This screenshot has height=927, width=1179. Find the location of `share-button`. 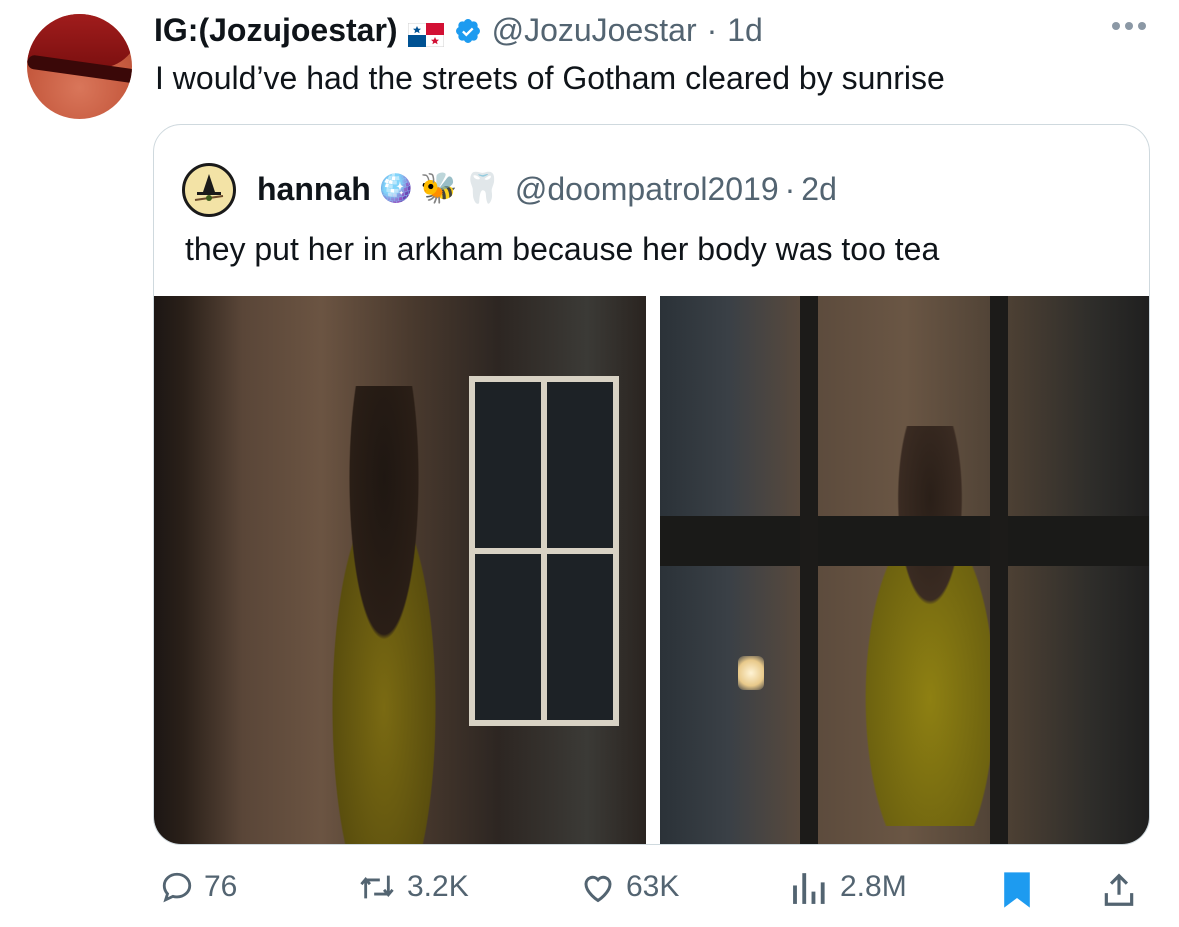

share-button is located at coordinates (1119, 890).